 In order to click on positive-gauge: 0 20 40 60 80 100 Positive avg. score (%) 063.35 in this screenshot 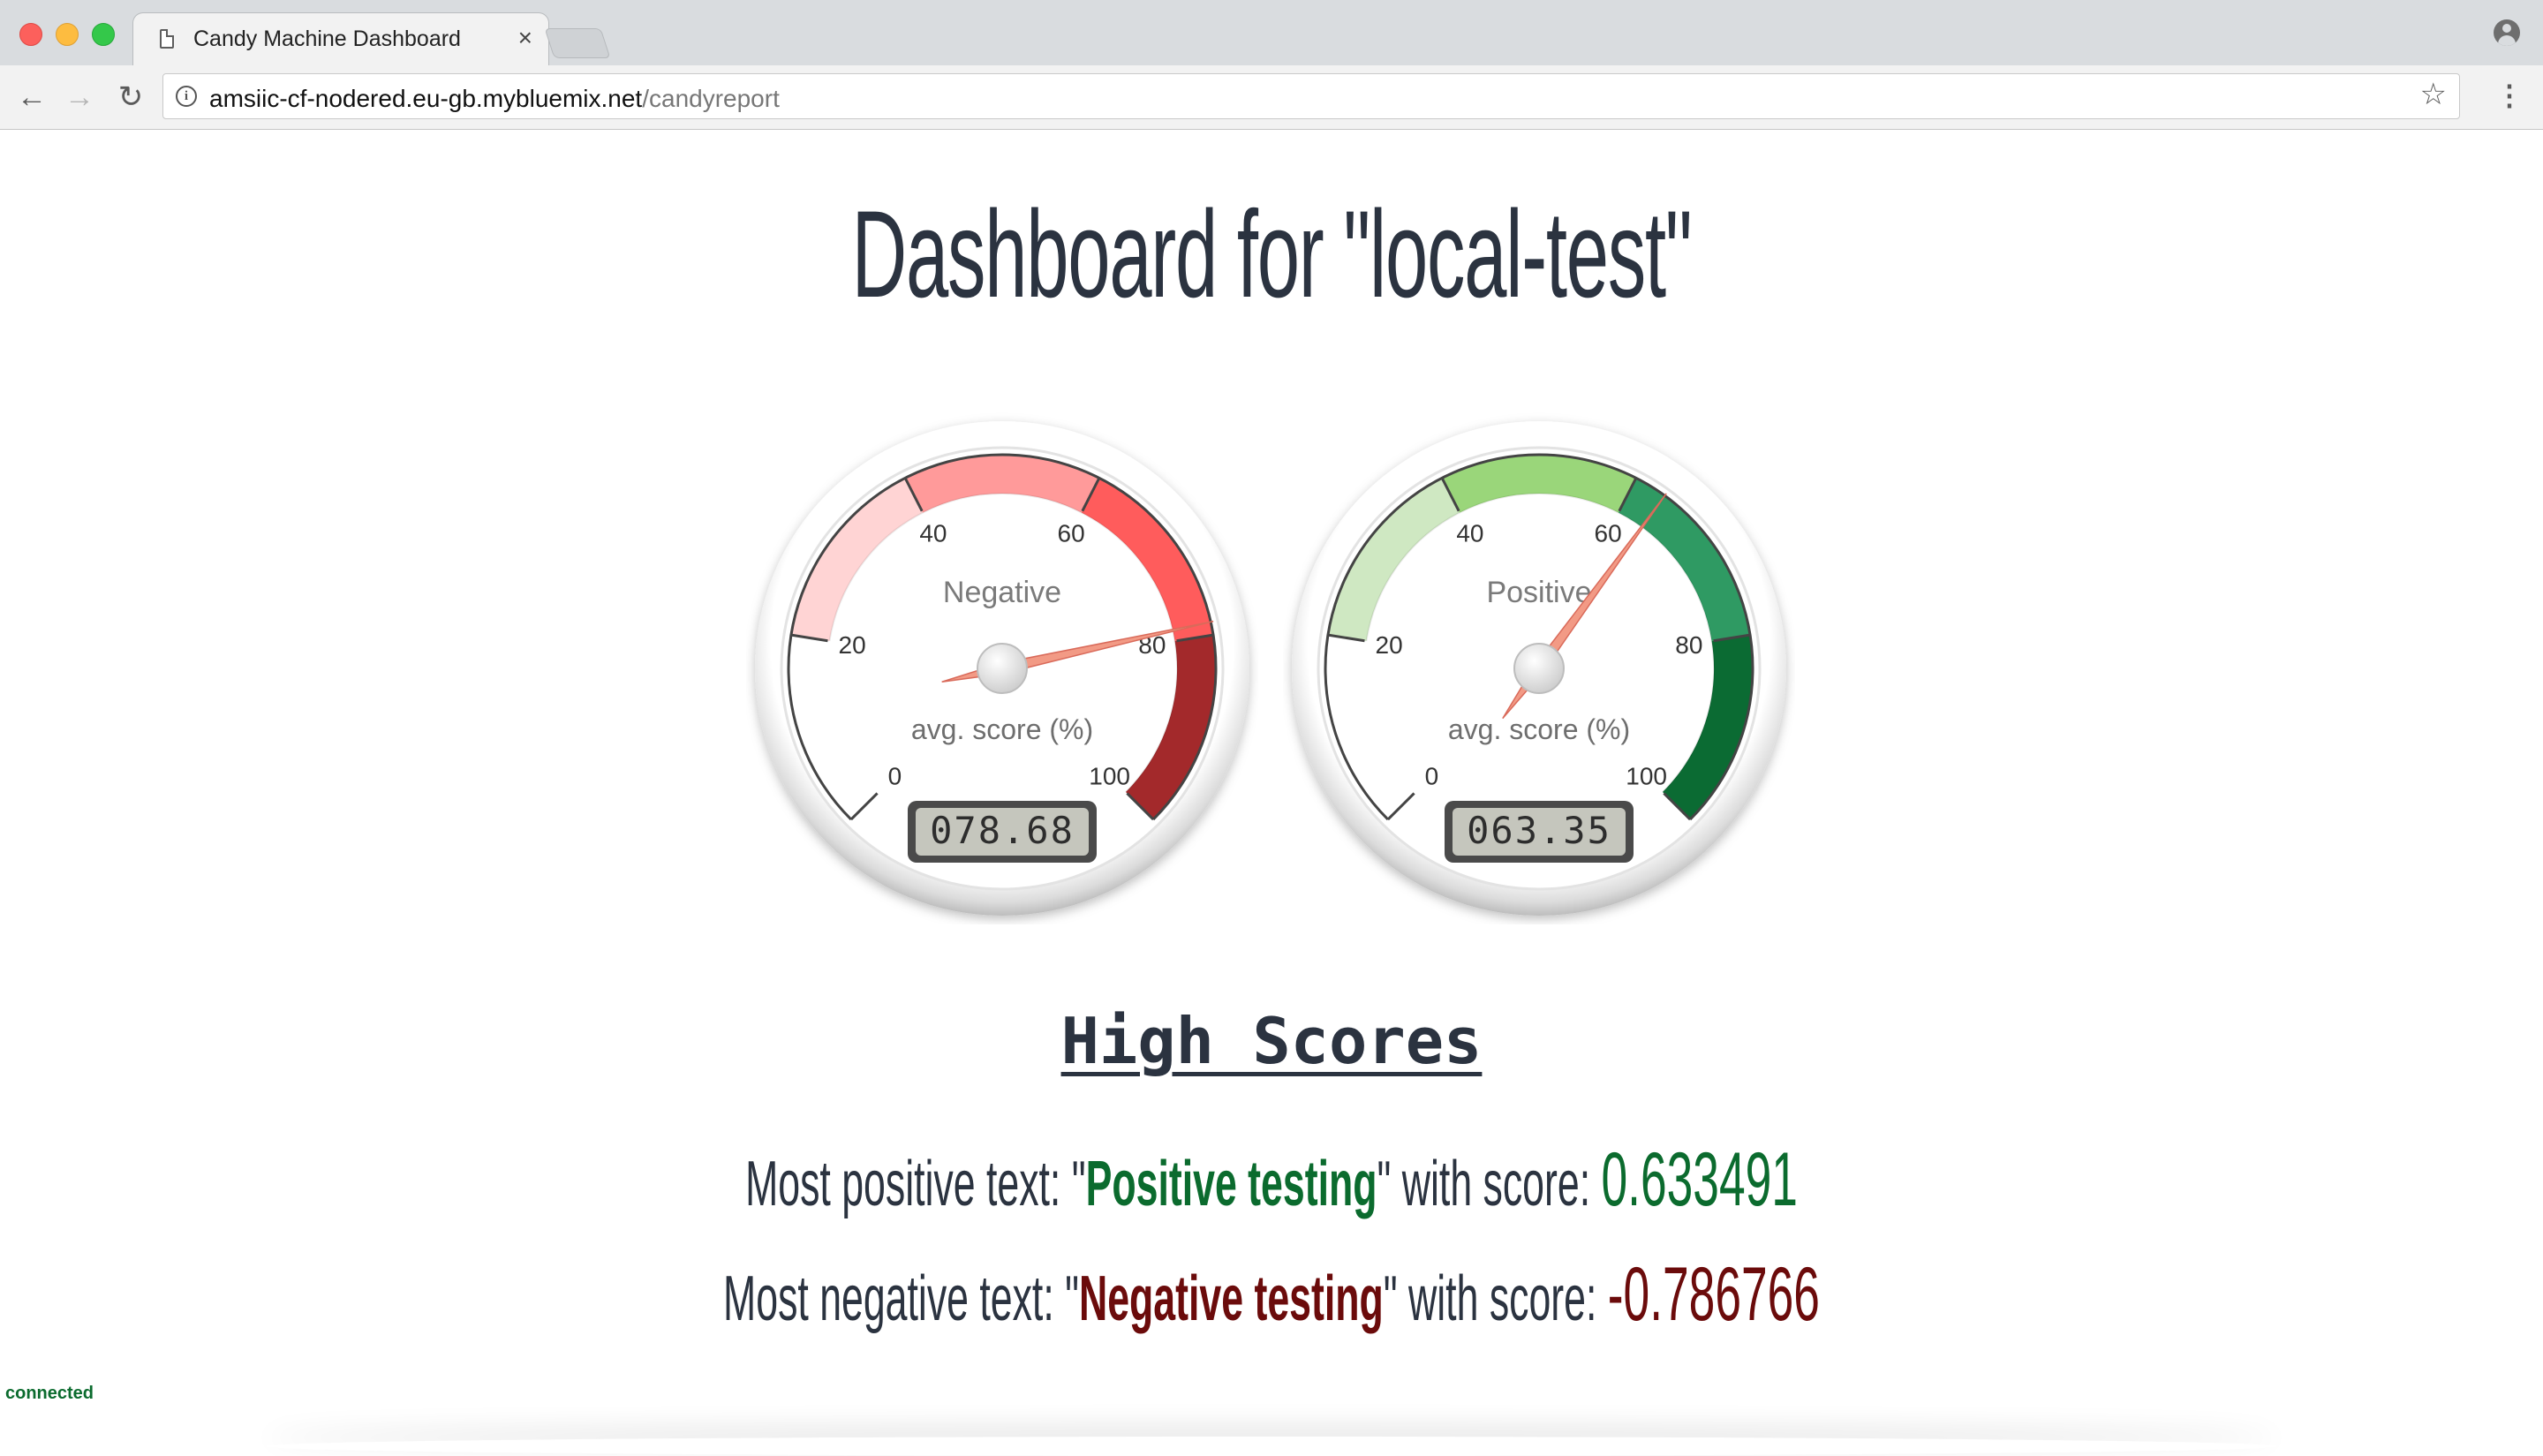, I will do `click(1539, 668)`.